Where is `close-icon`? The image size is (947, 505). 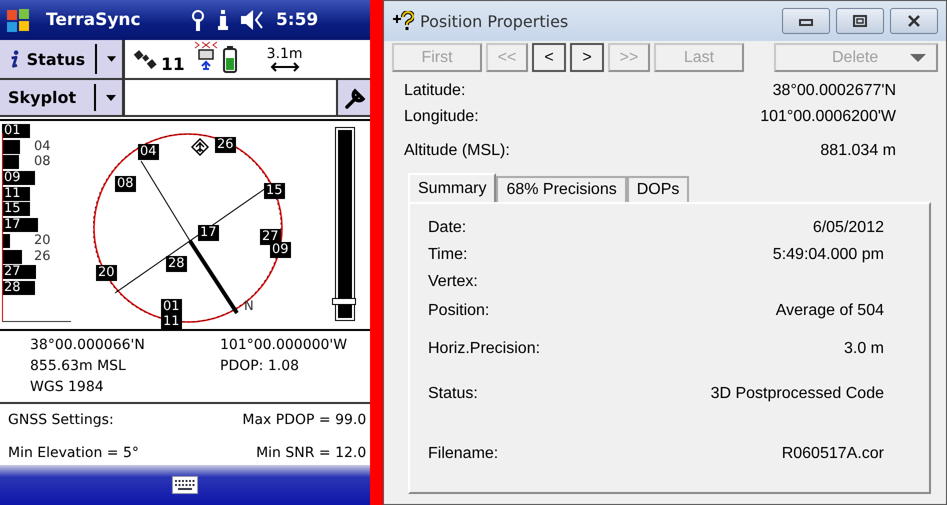
close-icon is located at coordinates (914, 21).